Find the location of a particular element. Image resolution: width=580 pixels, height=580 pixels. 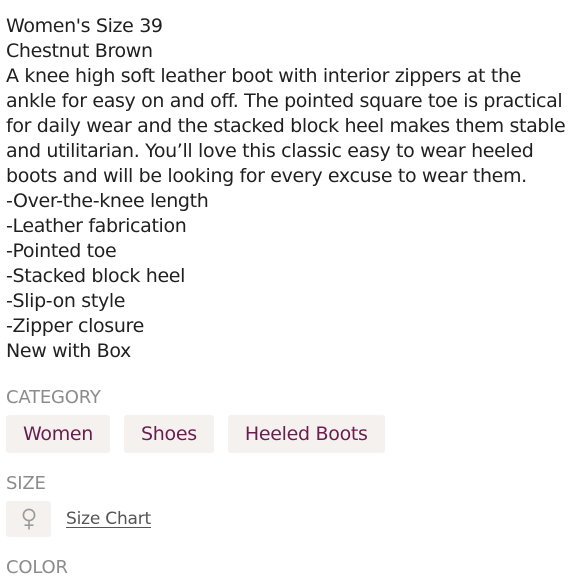

size-chip is located at coordinates (28, 519).